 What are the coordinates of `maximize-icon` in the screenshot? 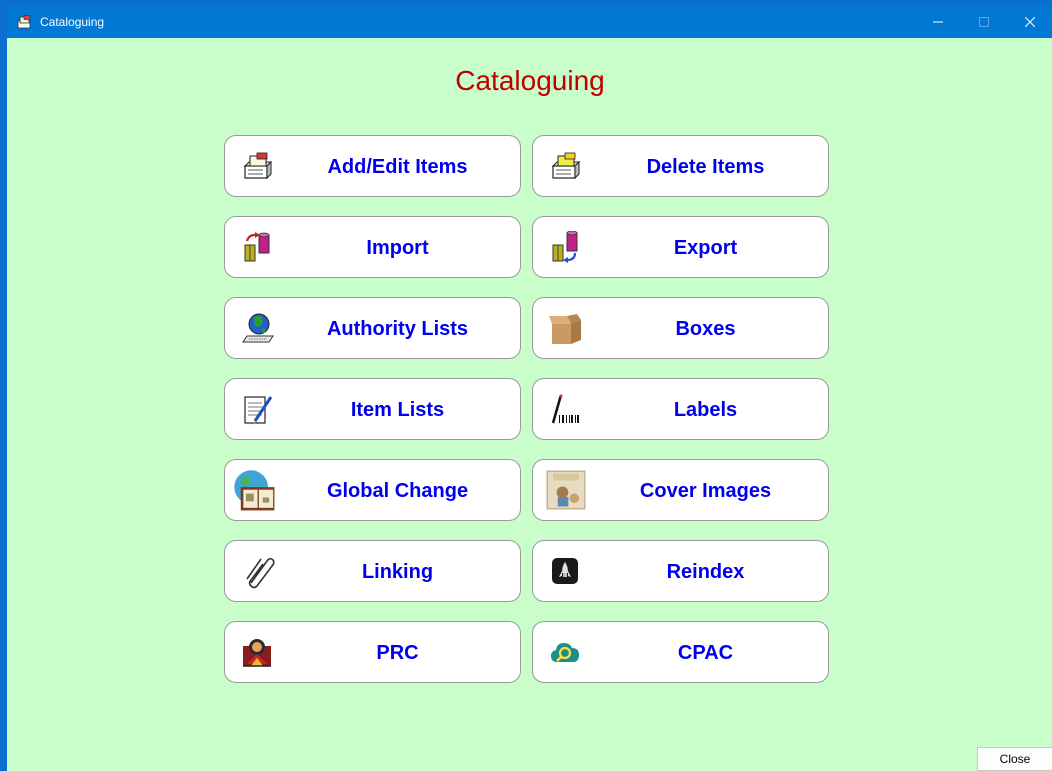 It's located at (984, 22).